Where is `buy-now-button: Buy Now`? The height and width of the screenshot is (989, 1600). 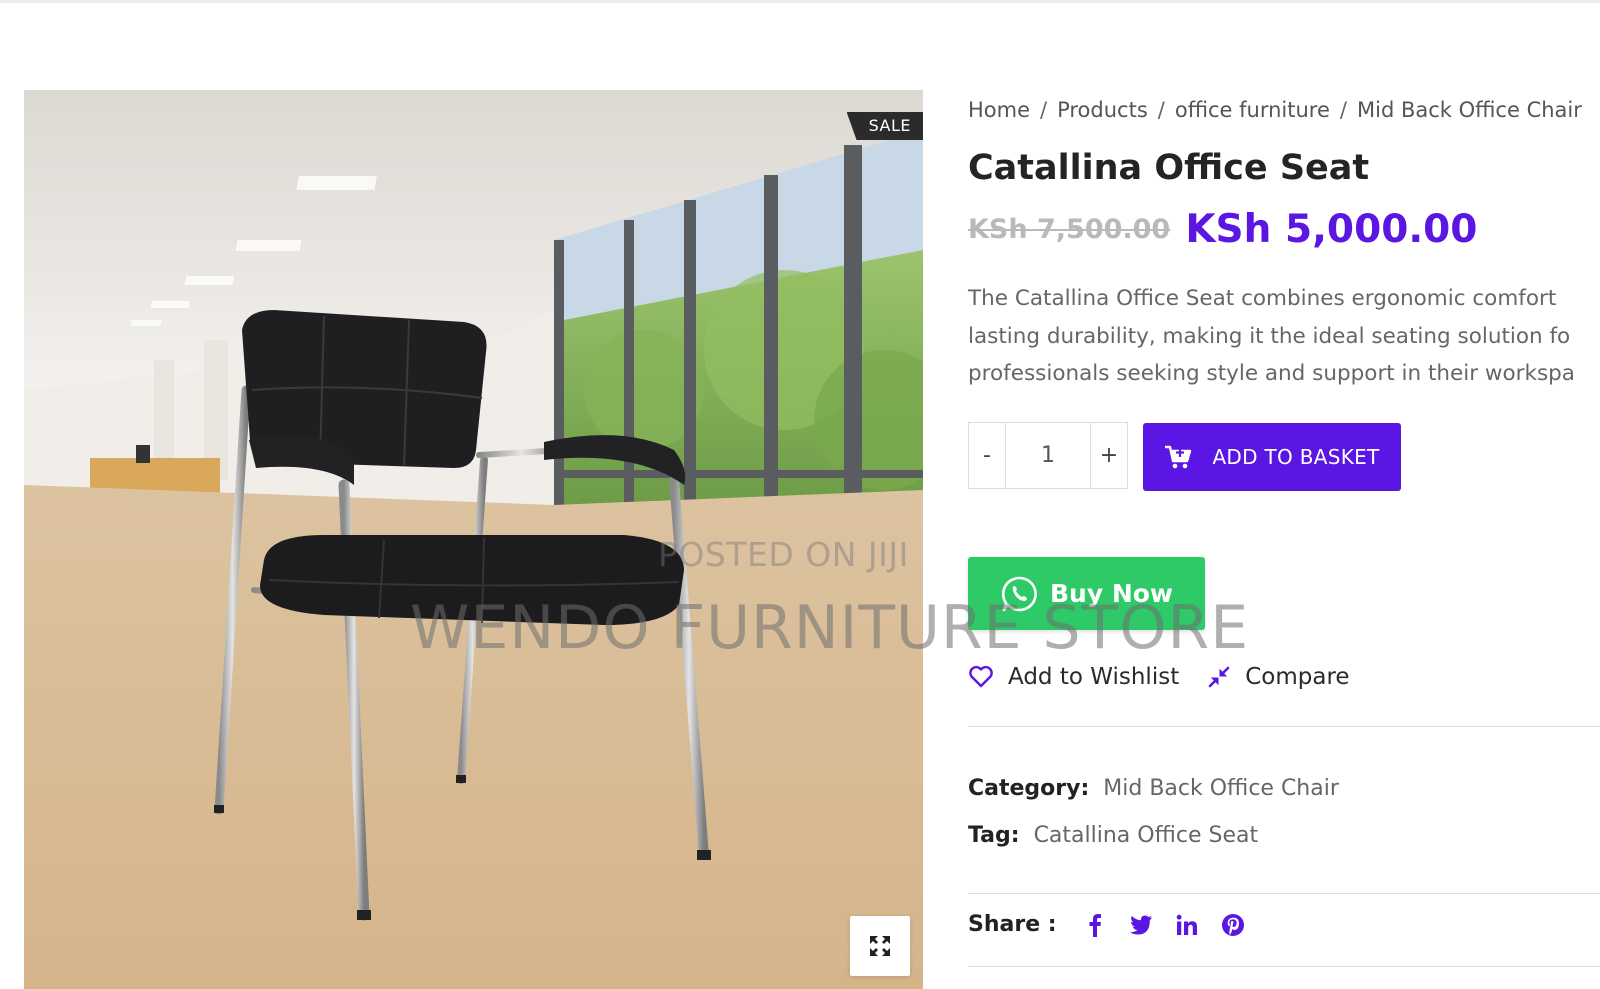
buy-now-button: Buy Now is located at coordinates (1086, 593).